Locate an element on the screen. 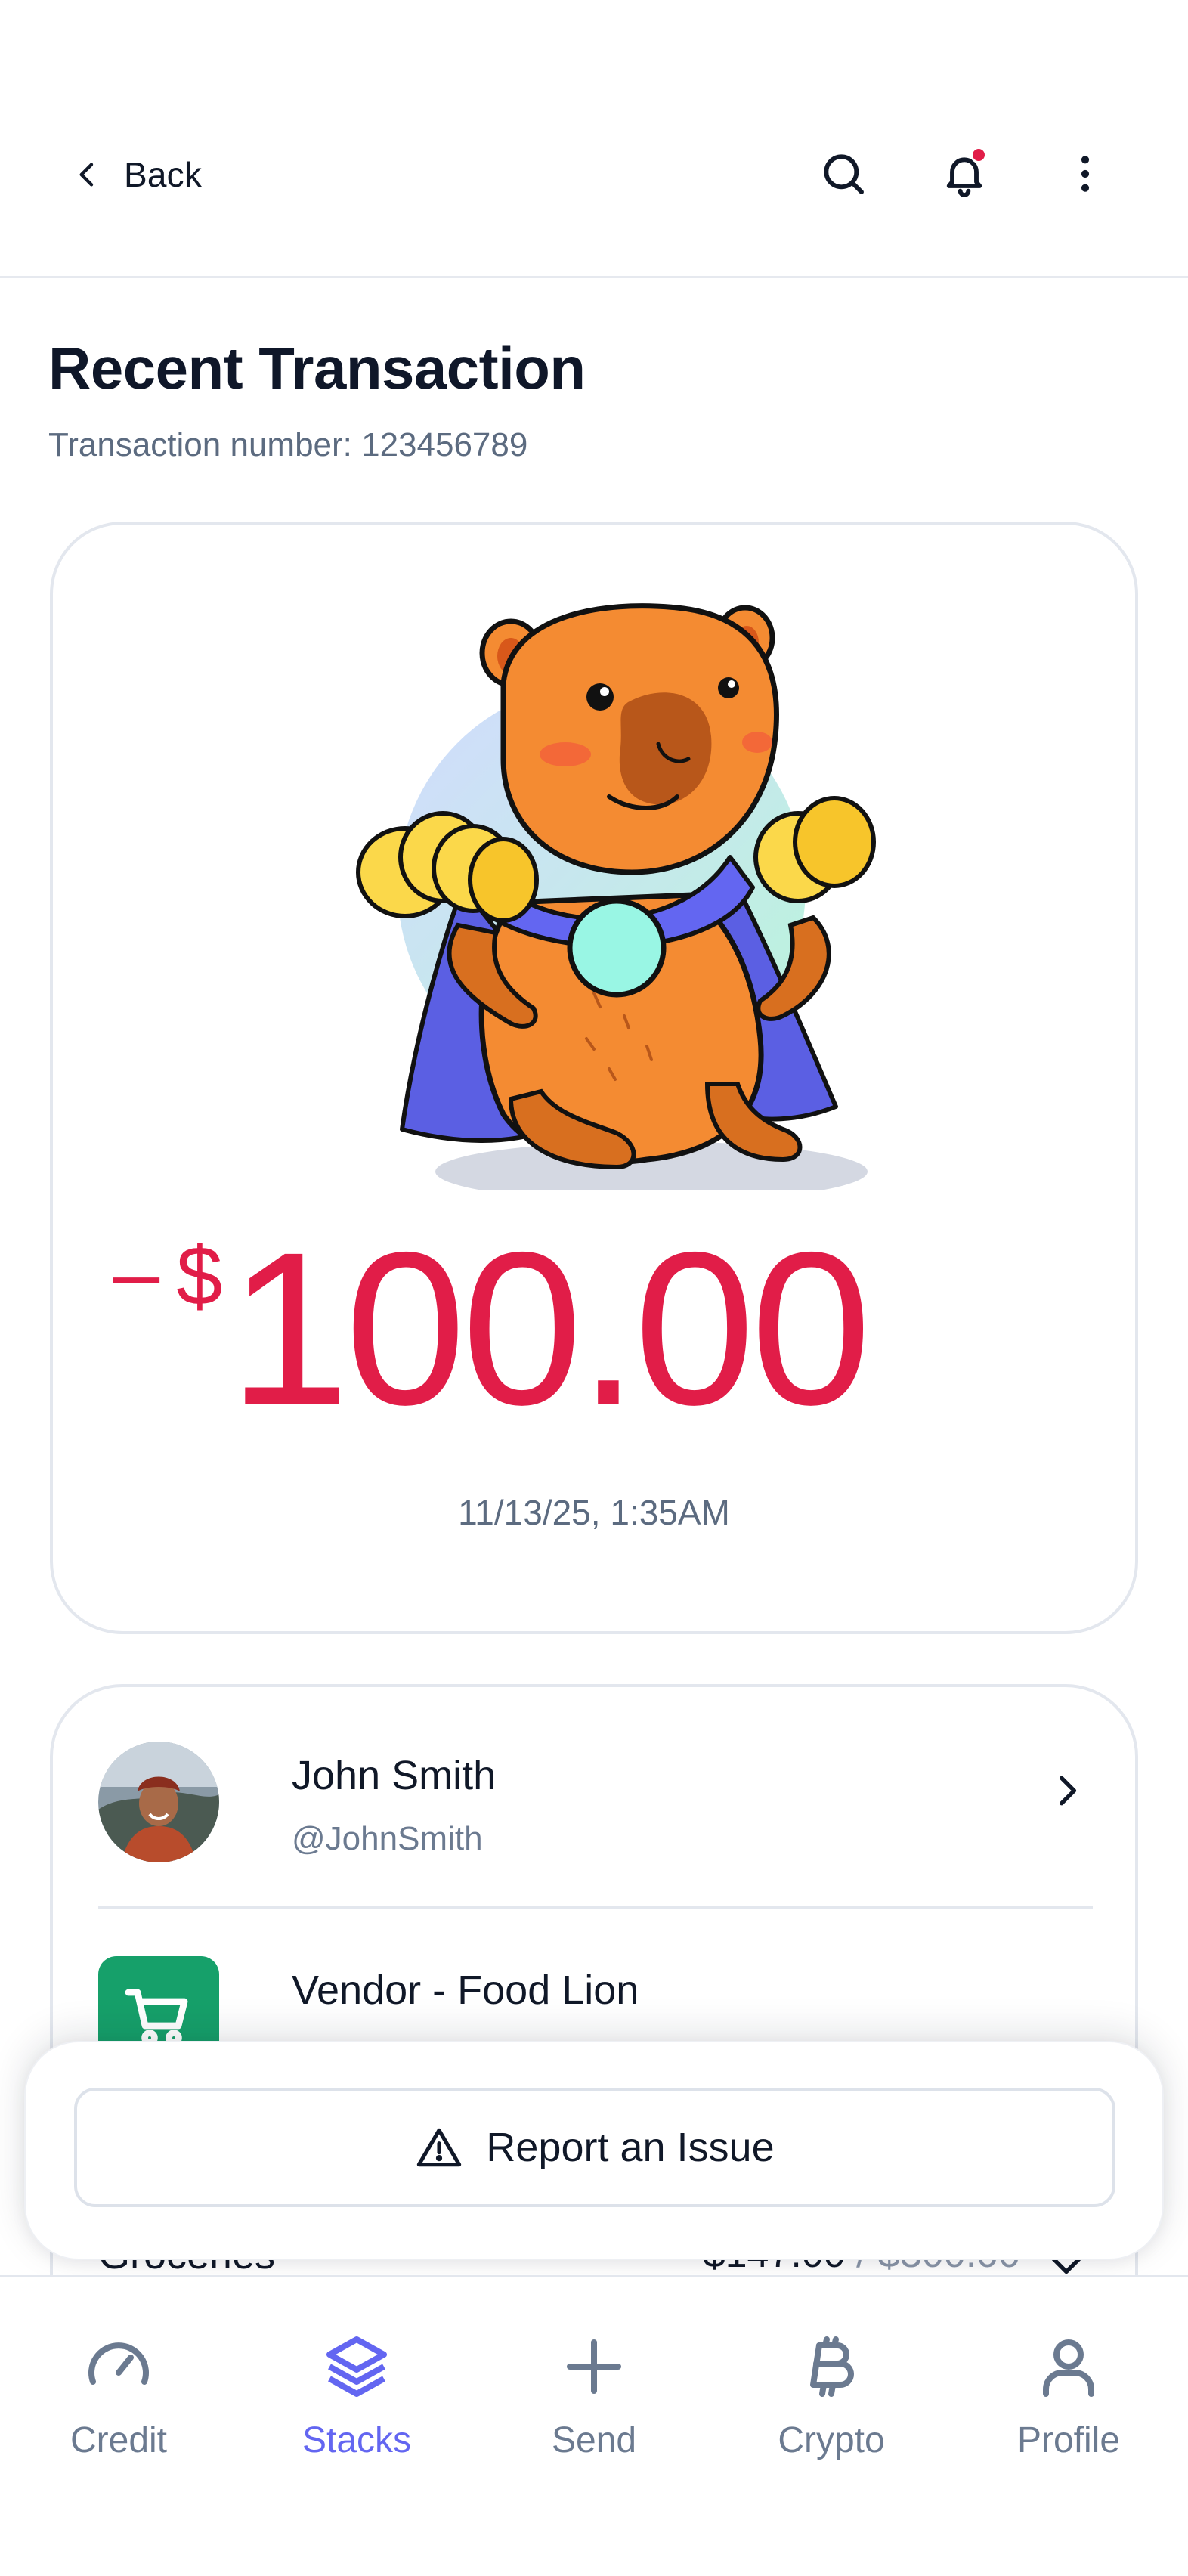 The height and width of the screenshot is (2576, 1188). nav-item-credit: Credit is located at coordinates (119, 2406).